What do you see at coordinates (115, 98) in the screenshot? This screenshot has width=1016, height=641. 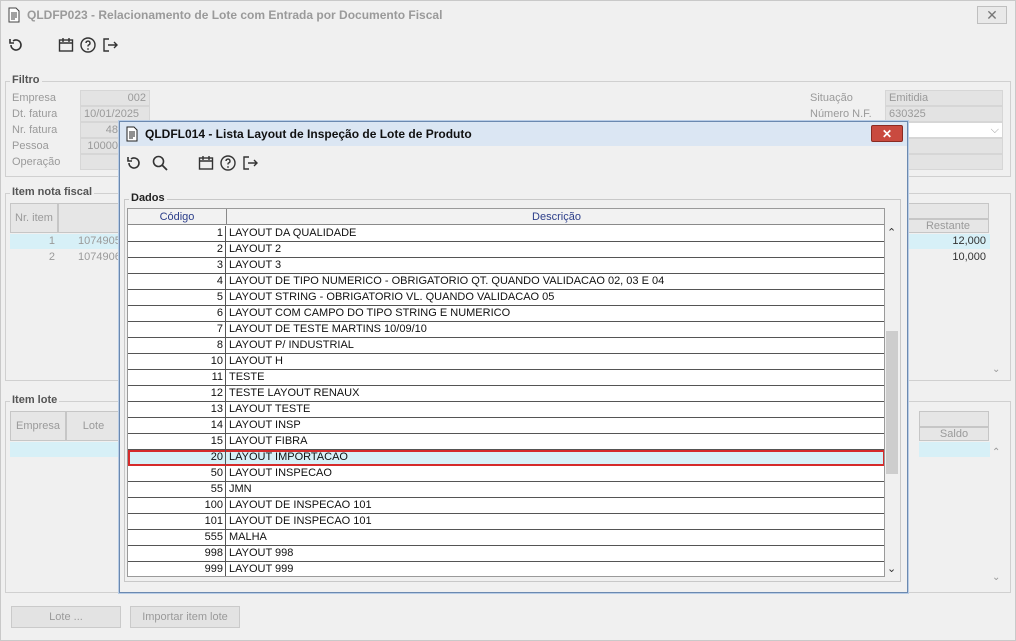 I see `empresa-field: 002` at bounding box center [115, 98].